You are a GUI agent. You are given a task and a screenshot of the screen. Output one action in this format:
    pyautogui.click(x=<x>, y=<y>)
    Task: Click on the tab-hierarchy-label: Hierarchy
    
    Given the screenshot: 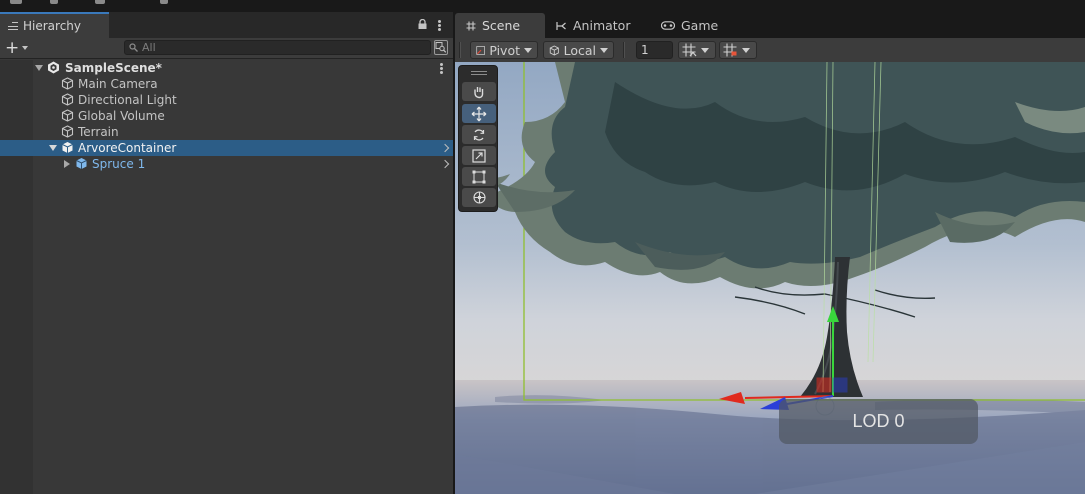 What is the action you would take?
    pyautogui.click(x=52, y=26)
    